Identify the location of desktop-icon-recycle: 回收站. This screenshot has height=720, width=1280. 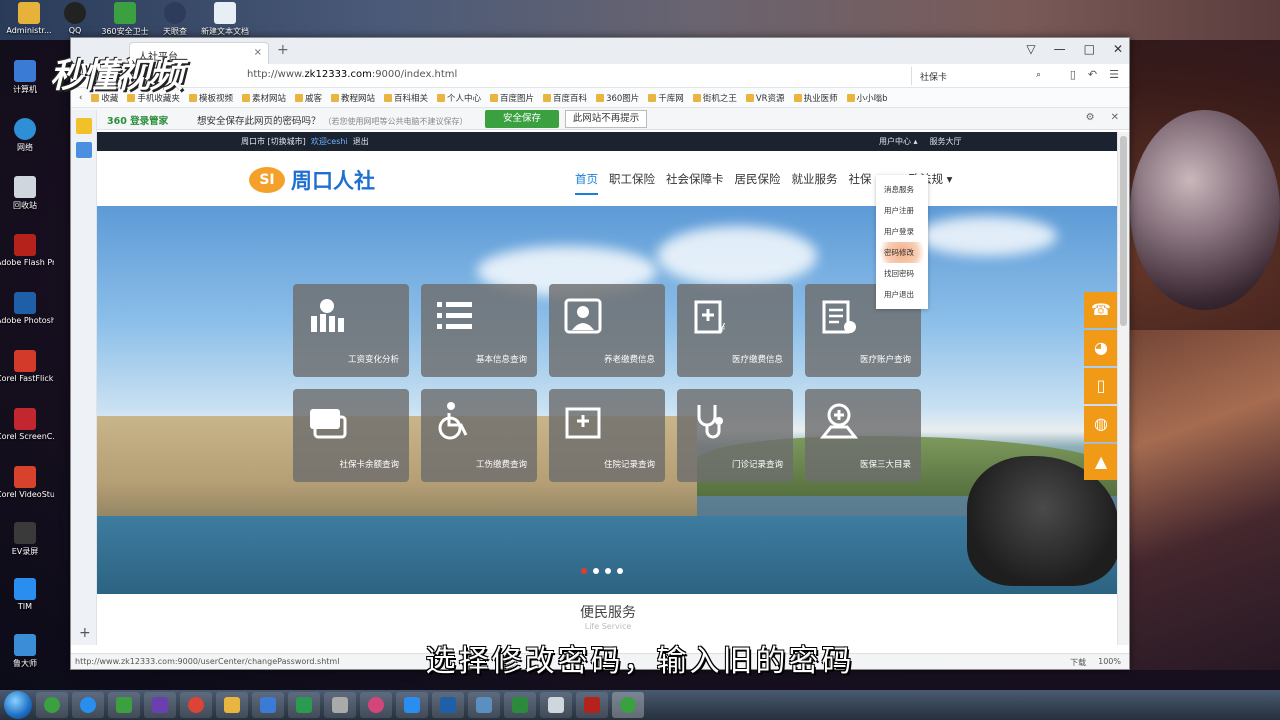
(27, 193).